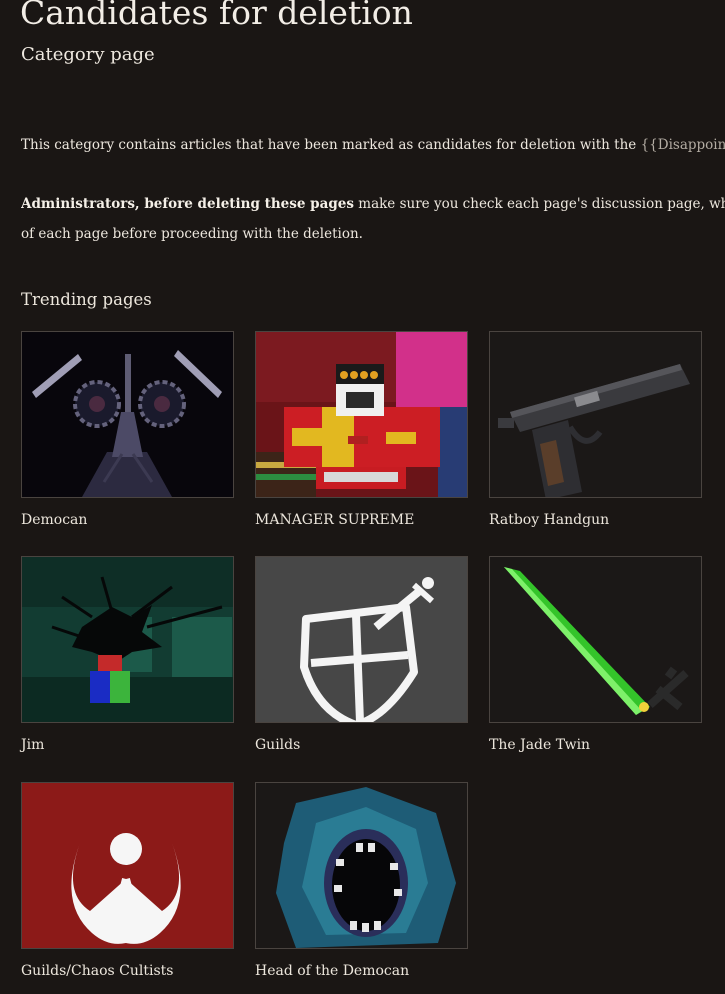  What do you see at coordinates (549, 520) in the screenshot?
I see `card-title: Ratboy Handgun` at bounding box center [549, 520].